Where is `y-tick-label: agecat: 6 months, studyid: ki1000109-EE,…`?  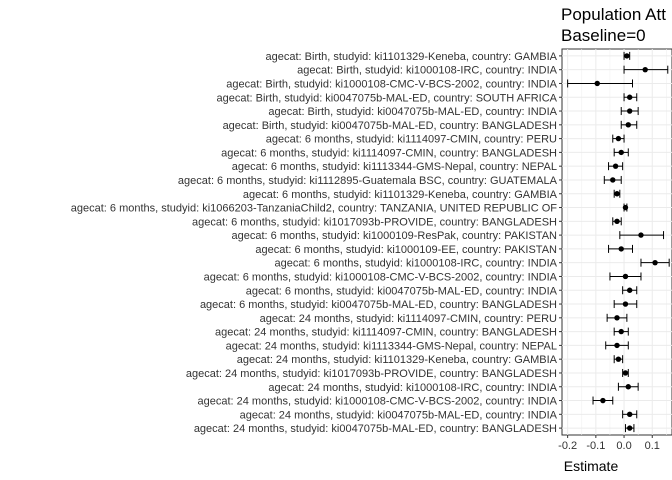
y-tick-label: agecat: 6 months, studyid: ki1000109-EE,… is located at coordinates (406, 250).